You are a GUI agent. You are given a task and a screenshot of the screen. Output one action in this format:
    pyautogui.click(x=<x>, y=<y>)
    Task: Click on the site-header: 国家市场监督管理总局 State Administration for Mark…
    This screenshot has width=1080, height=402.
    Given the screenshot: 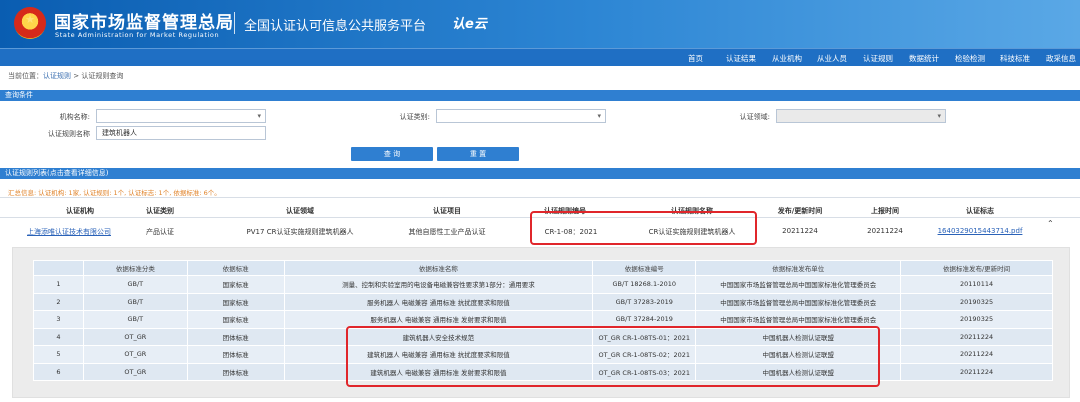 What is the action you would take?
    pyautogui.click(x=540, y=24)
    